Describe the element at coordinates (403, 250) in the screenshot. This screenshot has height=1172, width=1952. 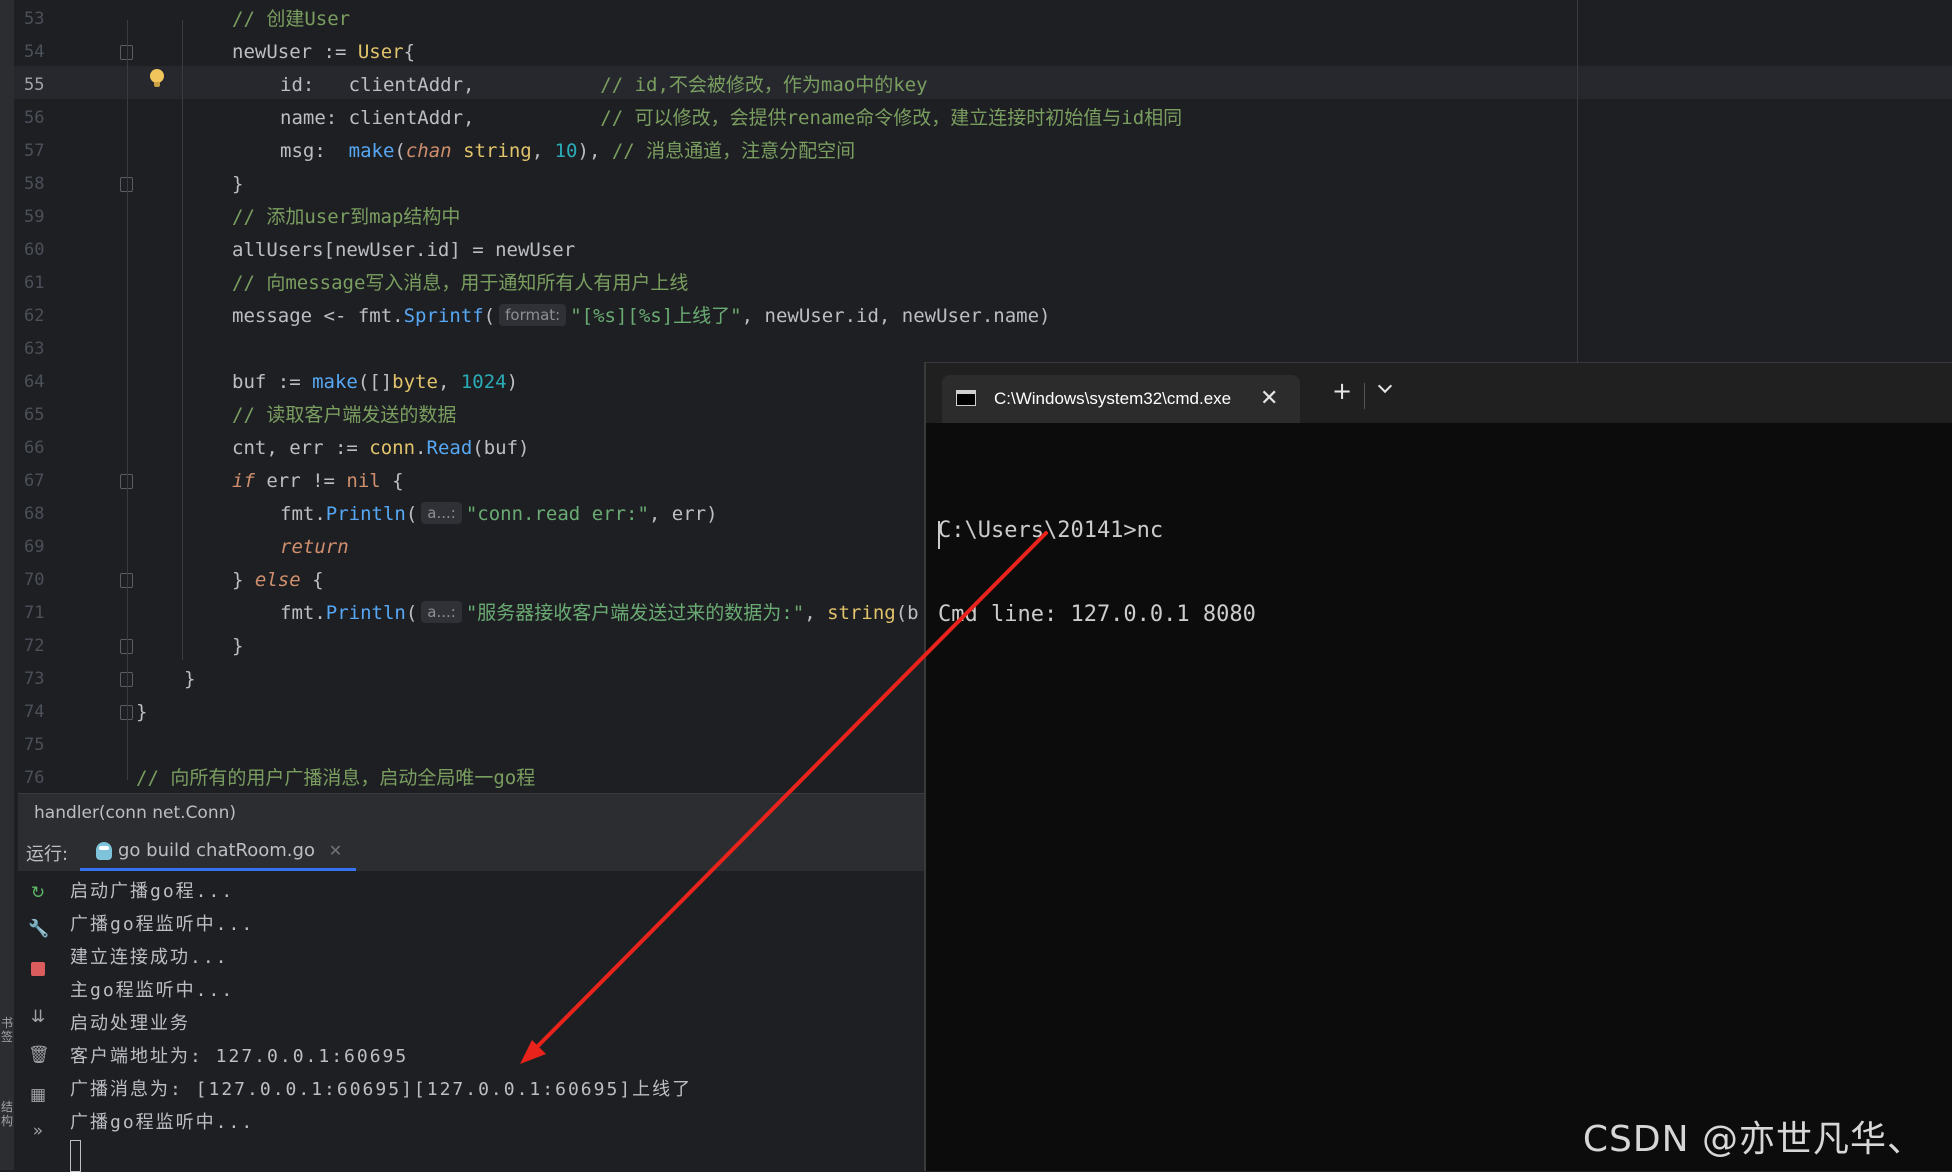
I see `code-line: allUsers[newUser.id] = newUser` at that location.